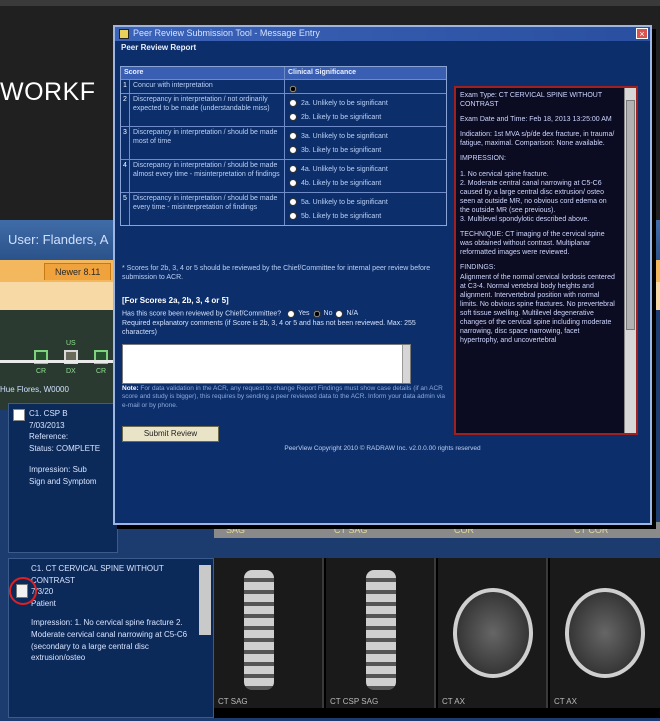 The image size is (660, 721). Describe the element at coordinates (65, 448) in the screenshot. I see `row-line: Status: COMPLETE` at that location.